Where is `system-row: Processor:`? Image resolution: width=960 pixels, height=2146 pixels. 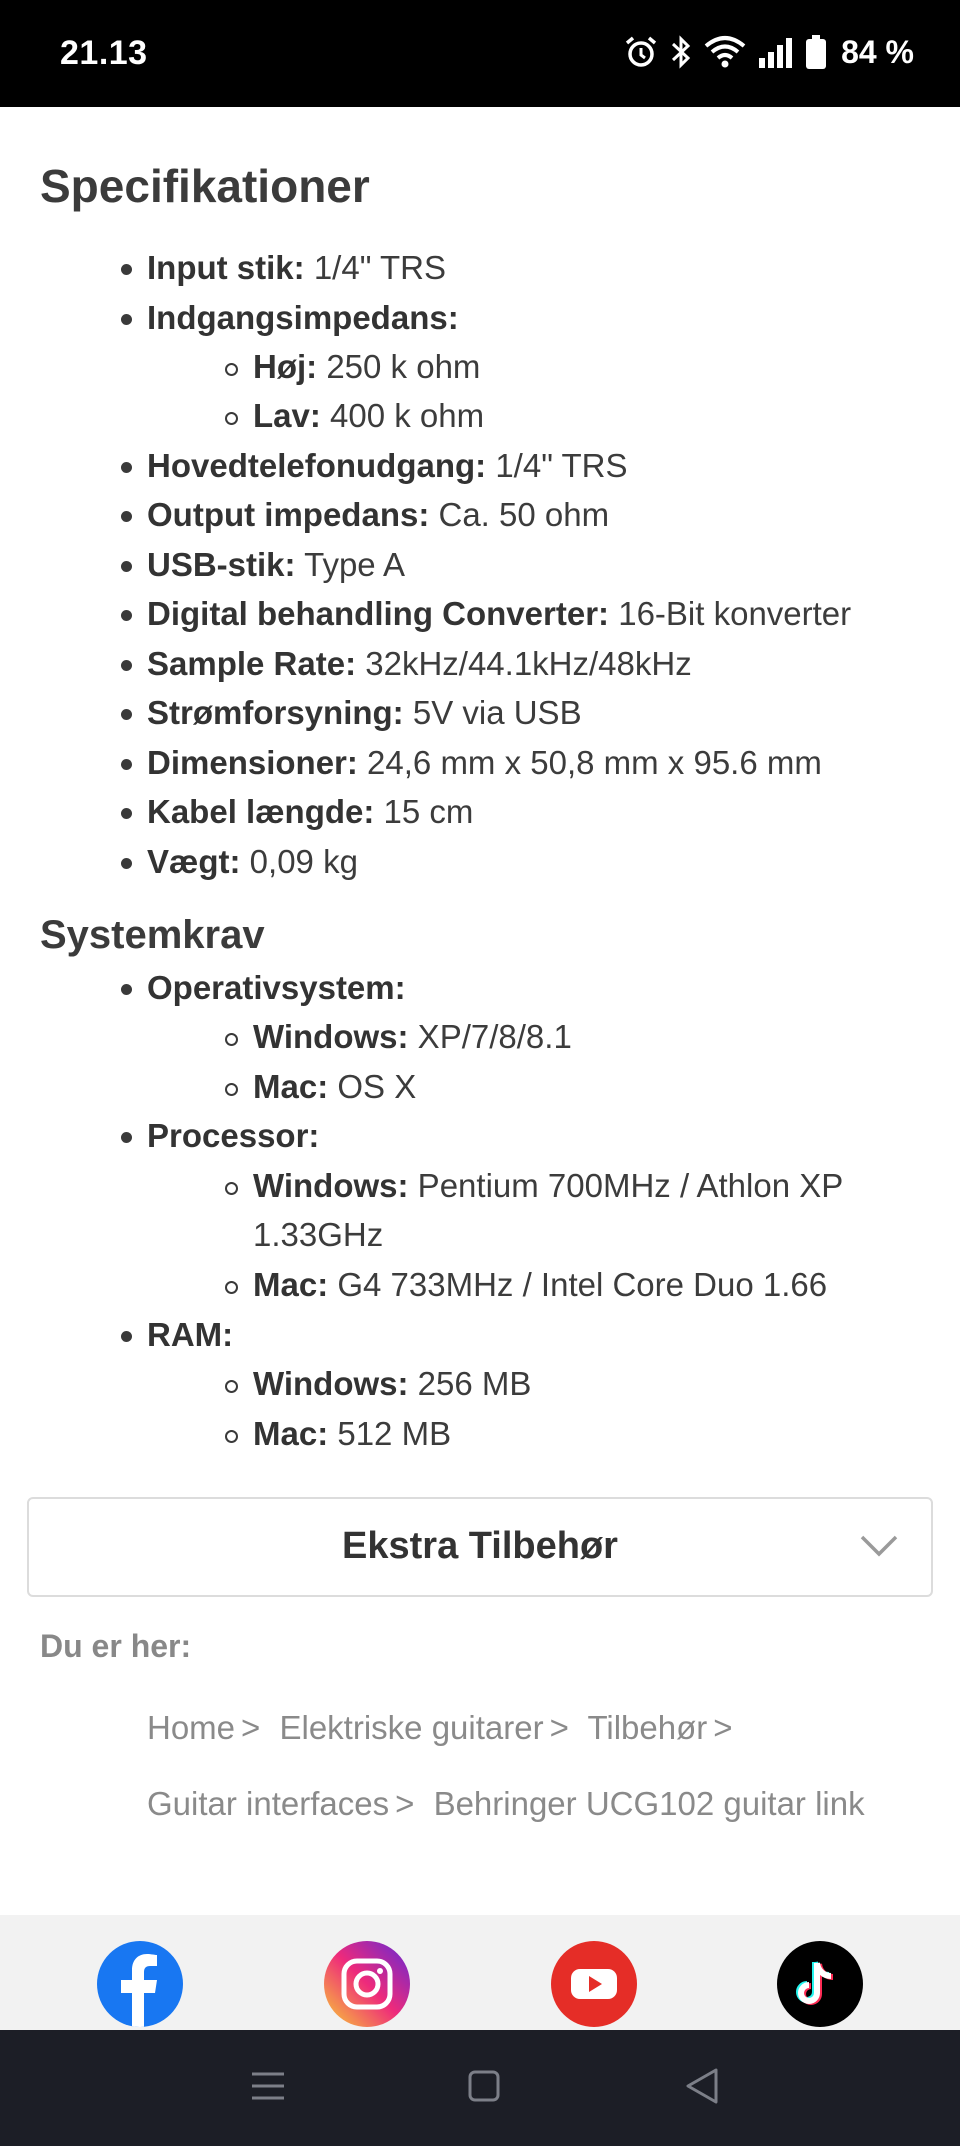
system-row: Processor: is located at coordinates (233, 1135).